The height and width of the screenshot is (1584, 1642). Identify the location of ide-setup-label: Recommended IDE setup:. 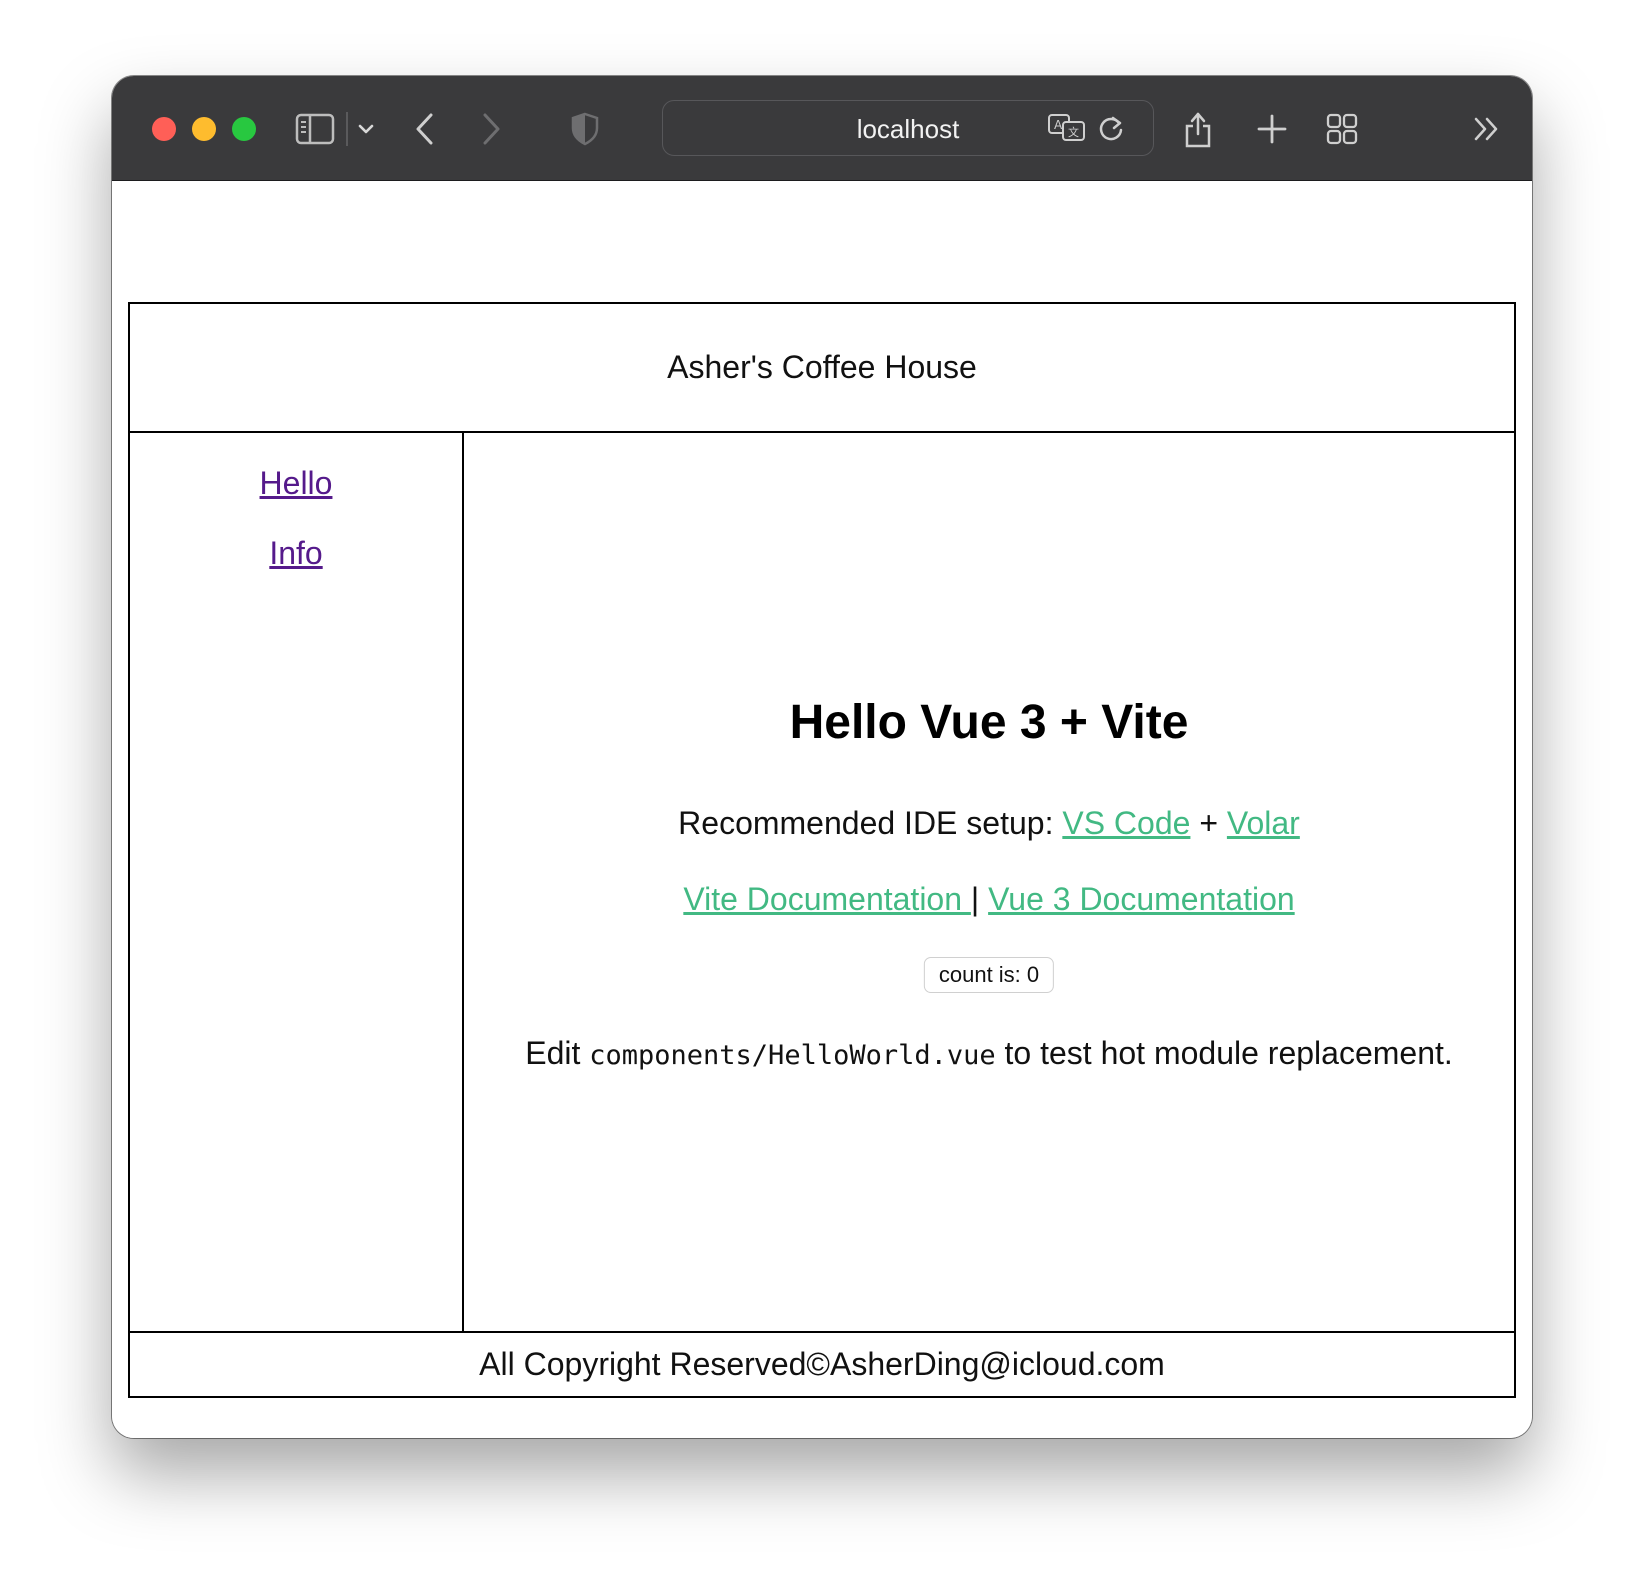
(870, 823).